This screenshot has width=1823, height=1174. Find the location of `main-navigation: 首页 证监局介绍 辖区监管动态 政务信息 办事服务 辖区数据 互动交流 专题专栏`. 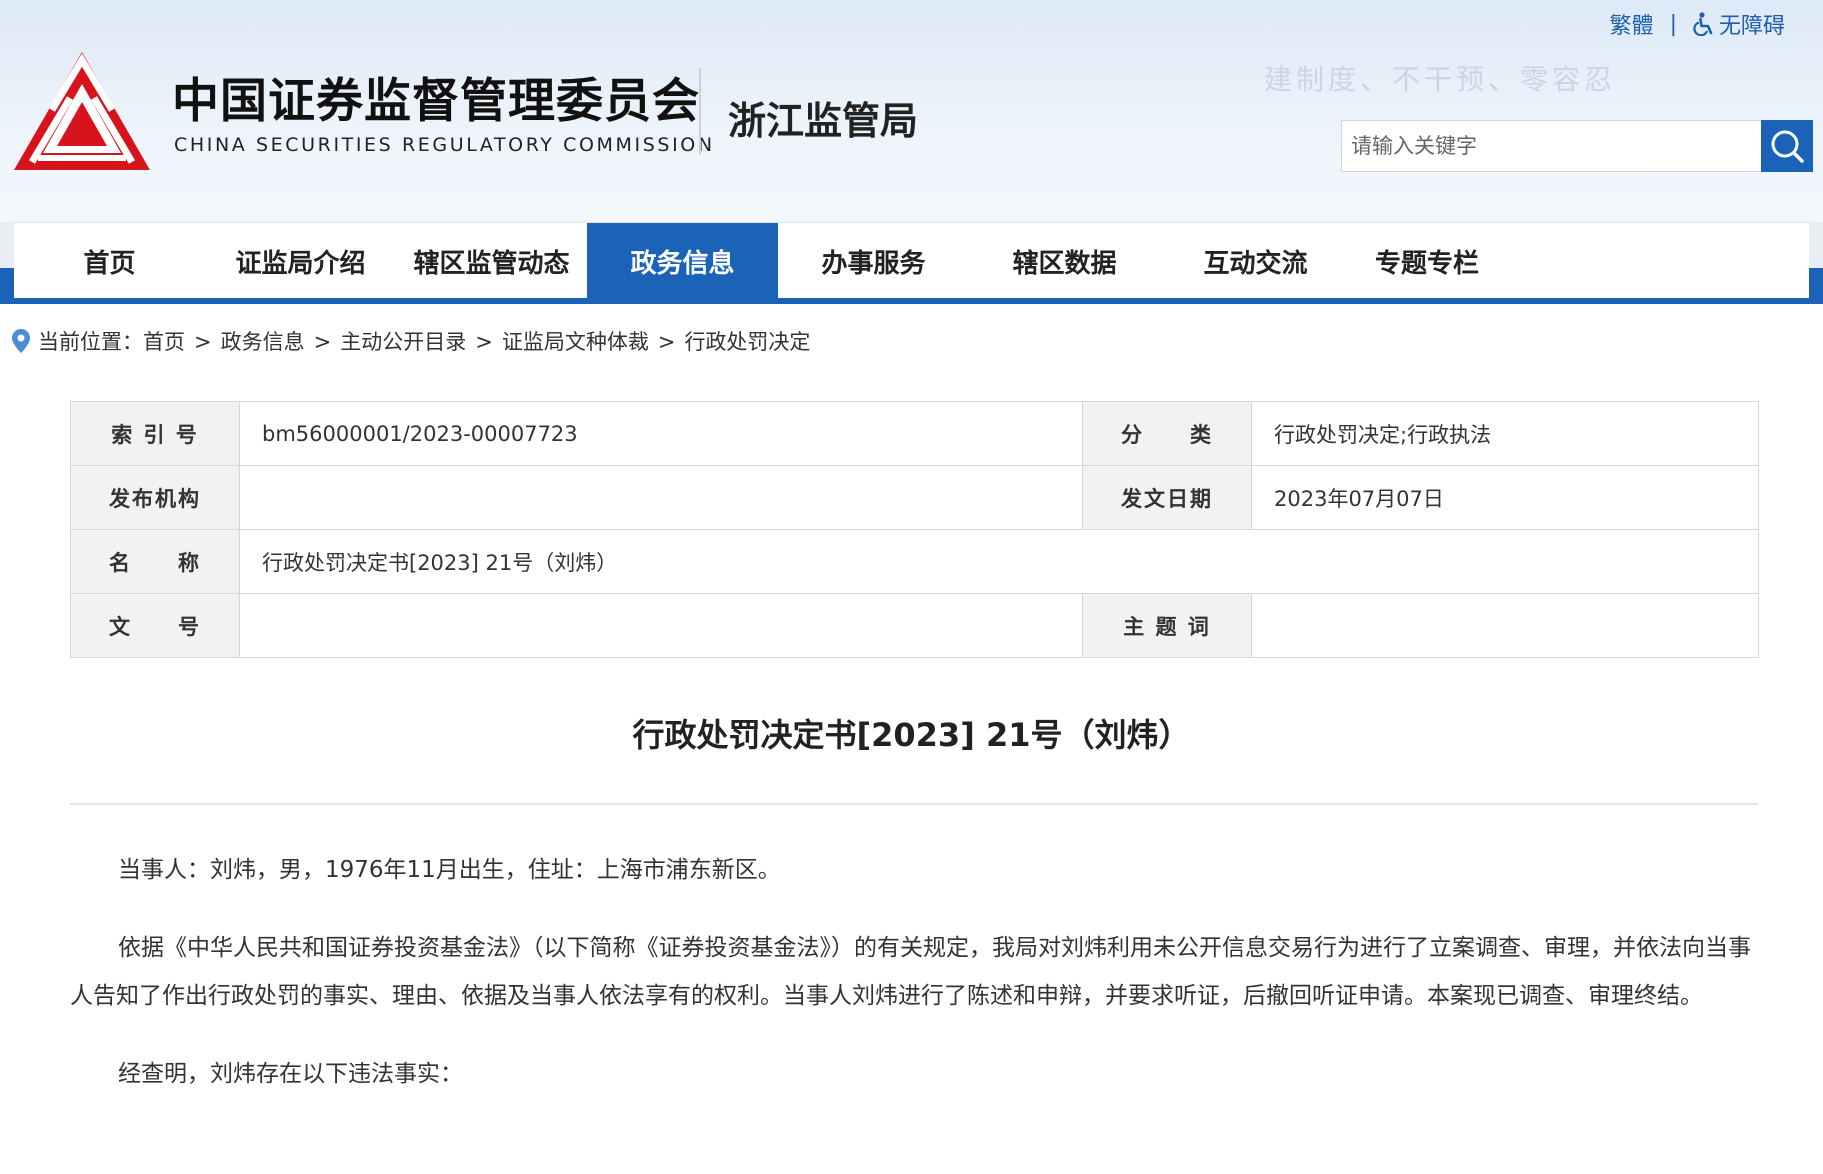

main-navigation: 首页 证监局介绍 辖区监管动态 政务信息 办事服务 辖区数据 互动交流 专题专栏 is located at coordinates (911, 263).